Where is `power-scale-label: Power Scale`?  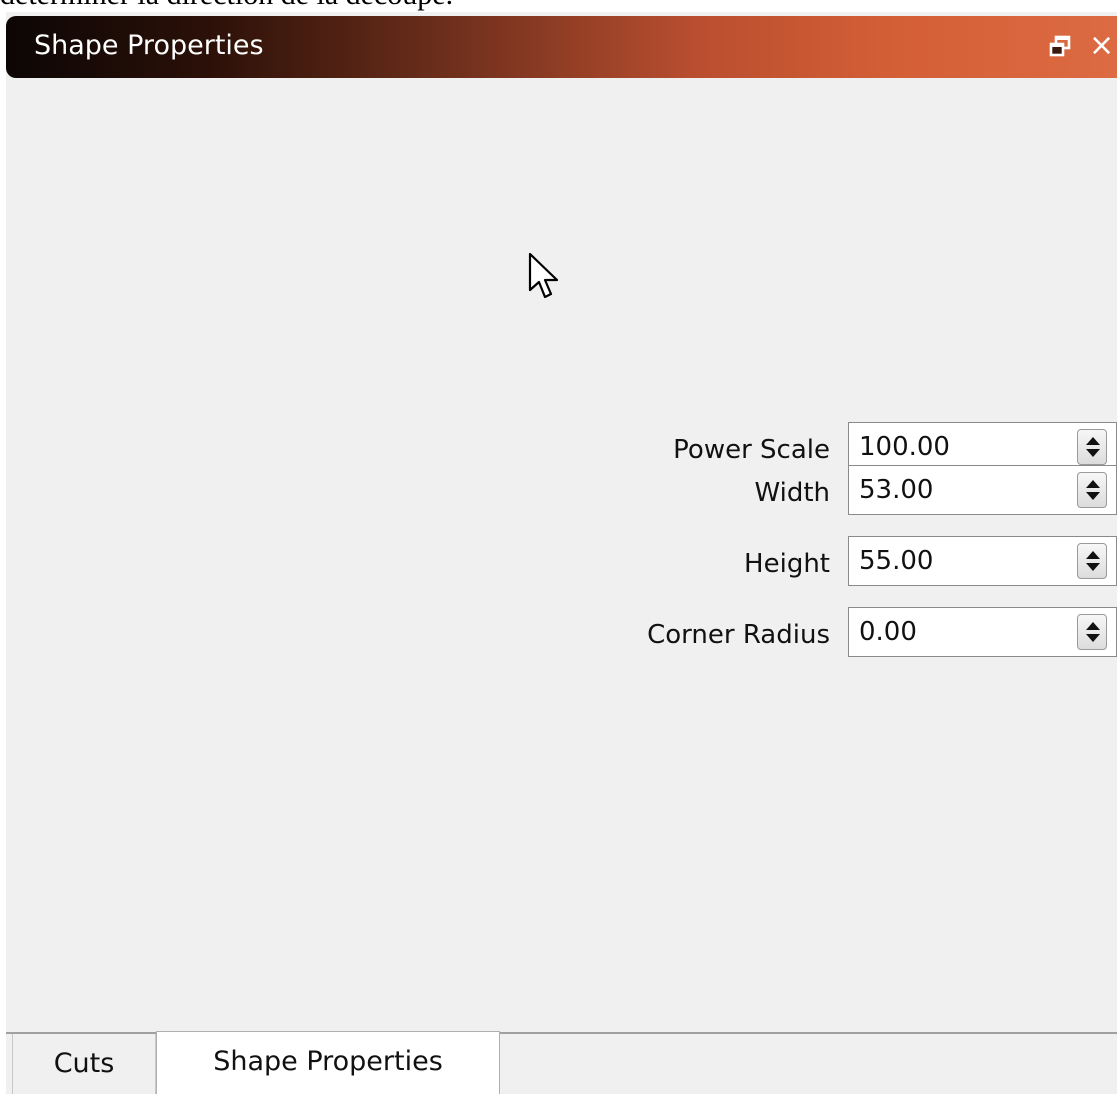 power-scale-label: Power Scale is located at coordinates (751, 450).